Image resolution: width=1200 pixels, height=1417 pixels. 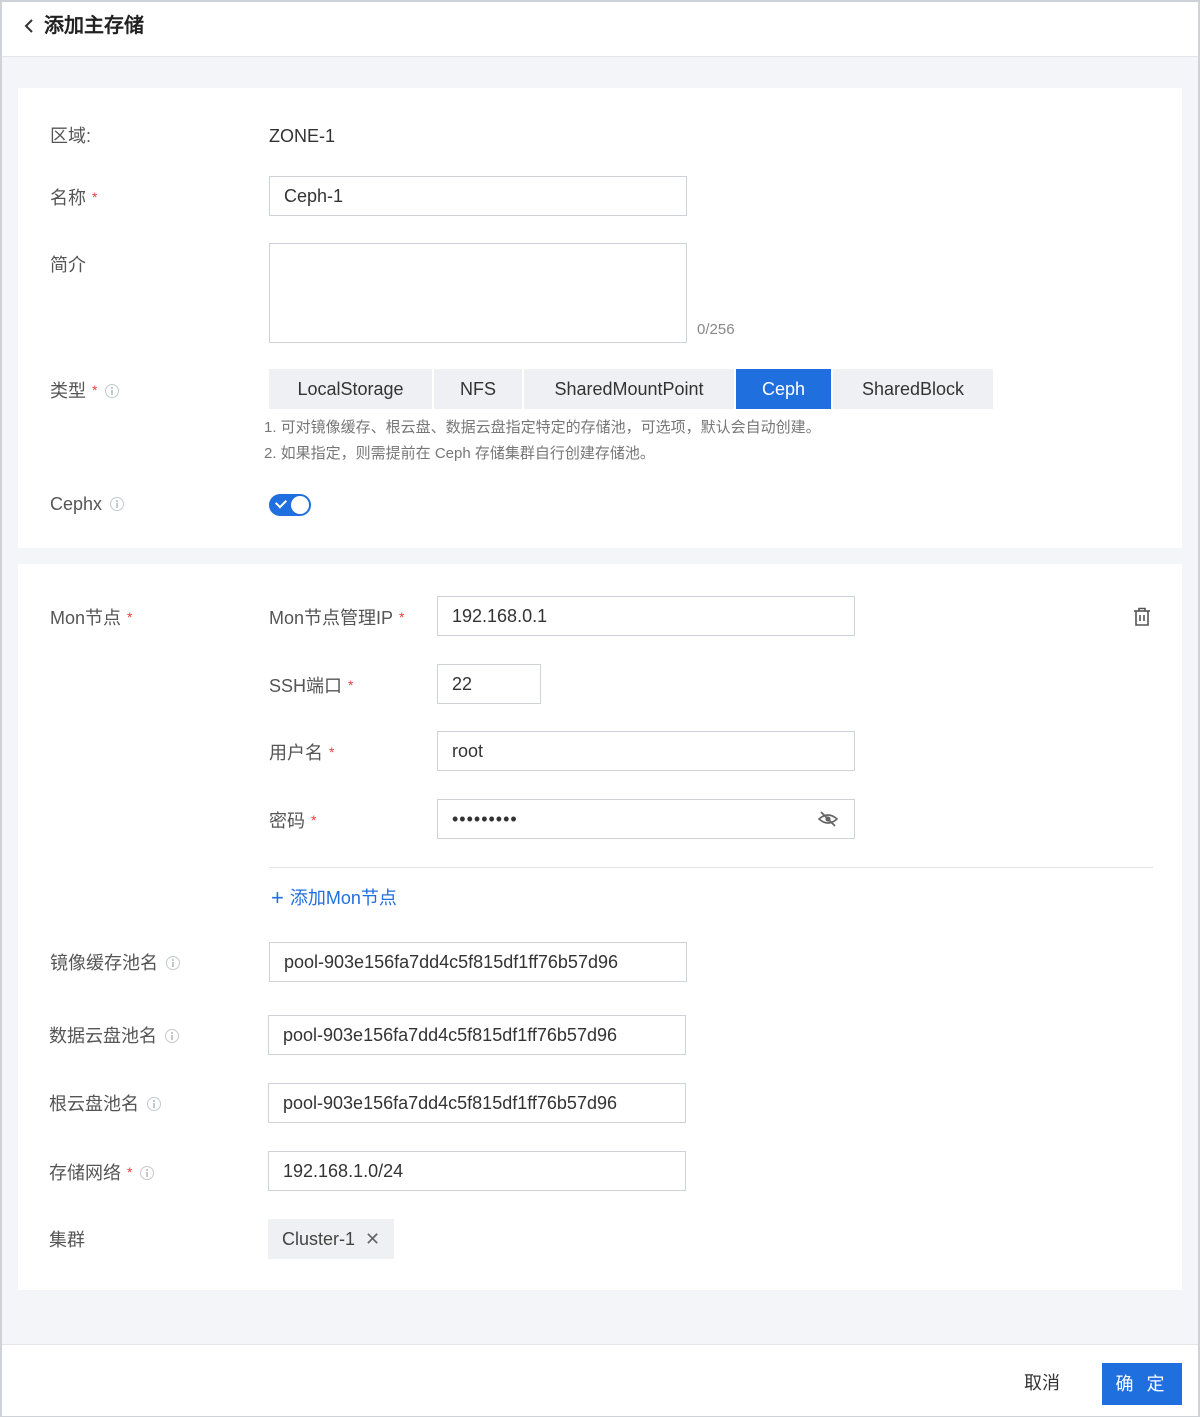 What do you see at coordinates (94, 1104) in the screenshot?
I see `root-pool-label-text: 根云盘池名` at bounding box center [94, 1104].